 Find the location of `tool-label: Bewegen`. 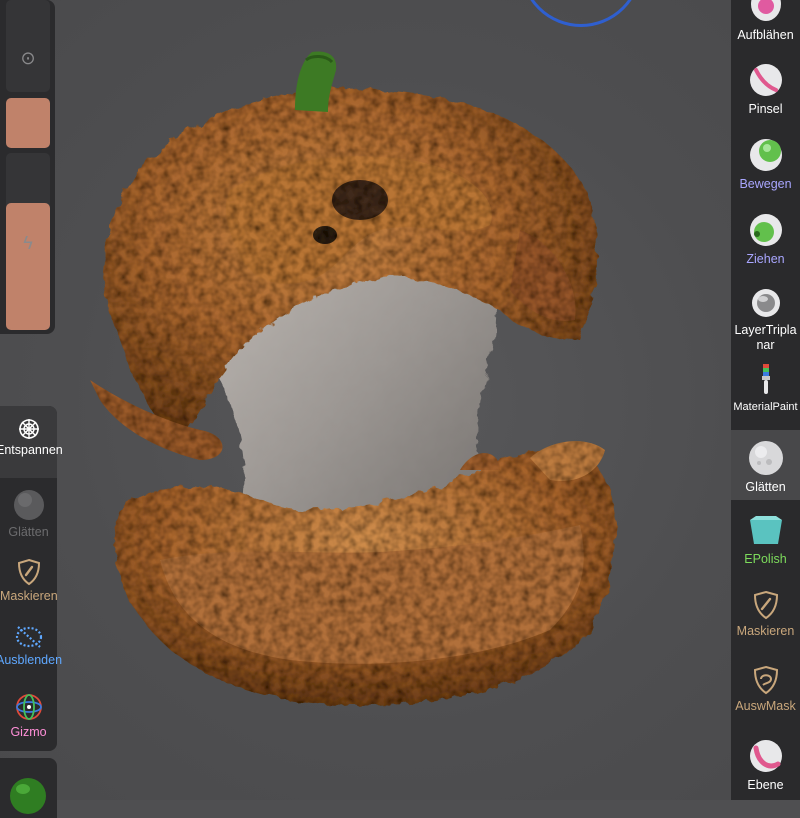

tool-label: Bewegen is located at coordinates (765, 184).